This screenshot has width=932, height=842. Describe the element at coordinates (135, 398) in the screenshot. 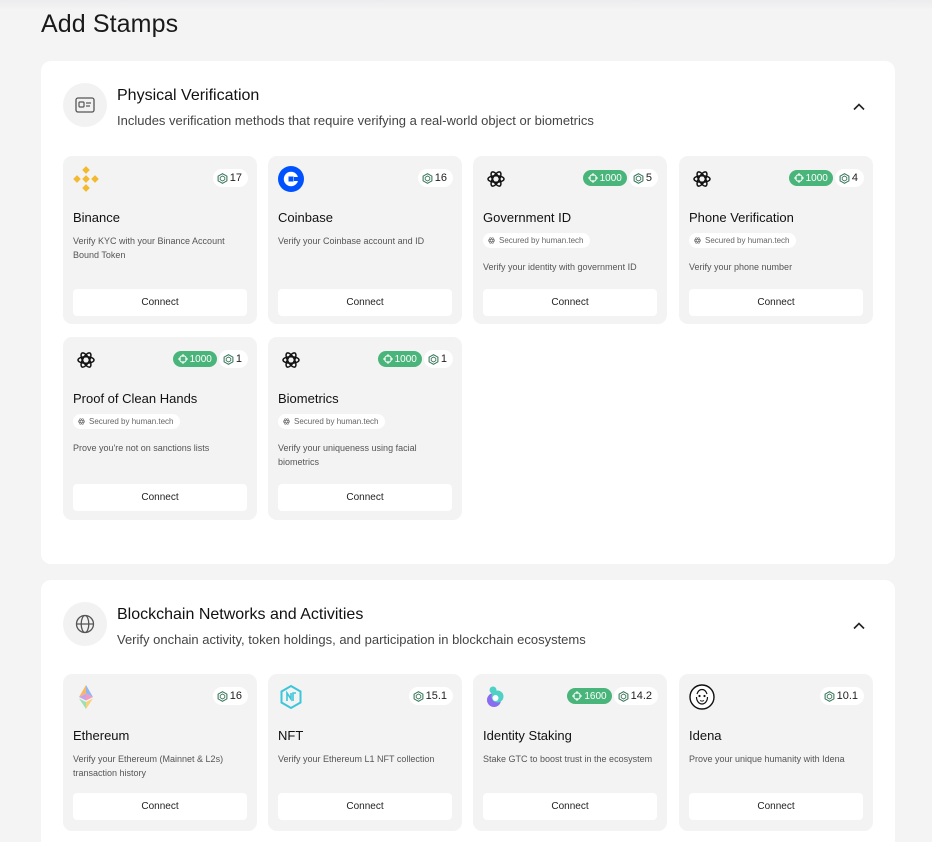

I see `card-title: Proof of Clean Hands` at that location.